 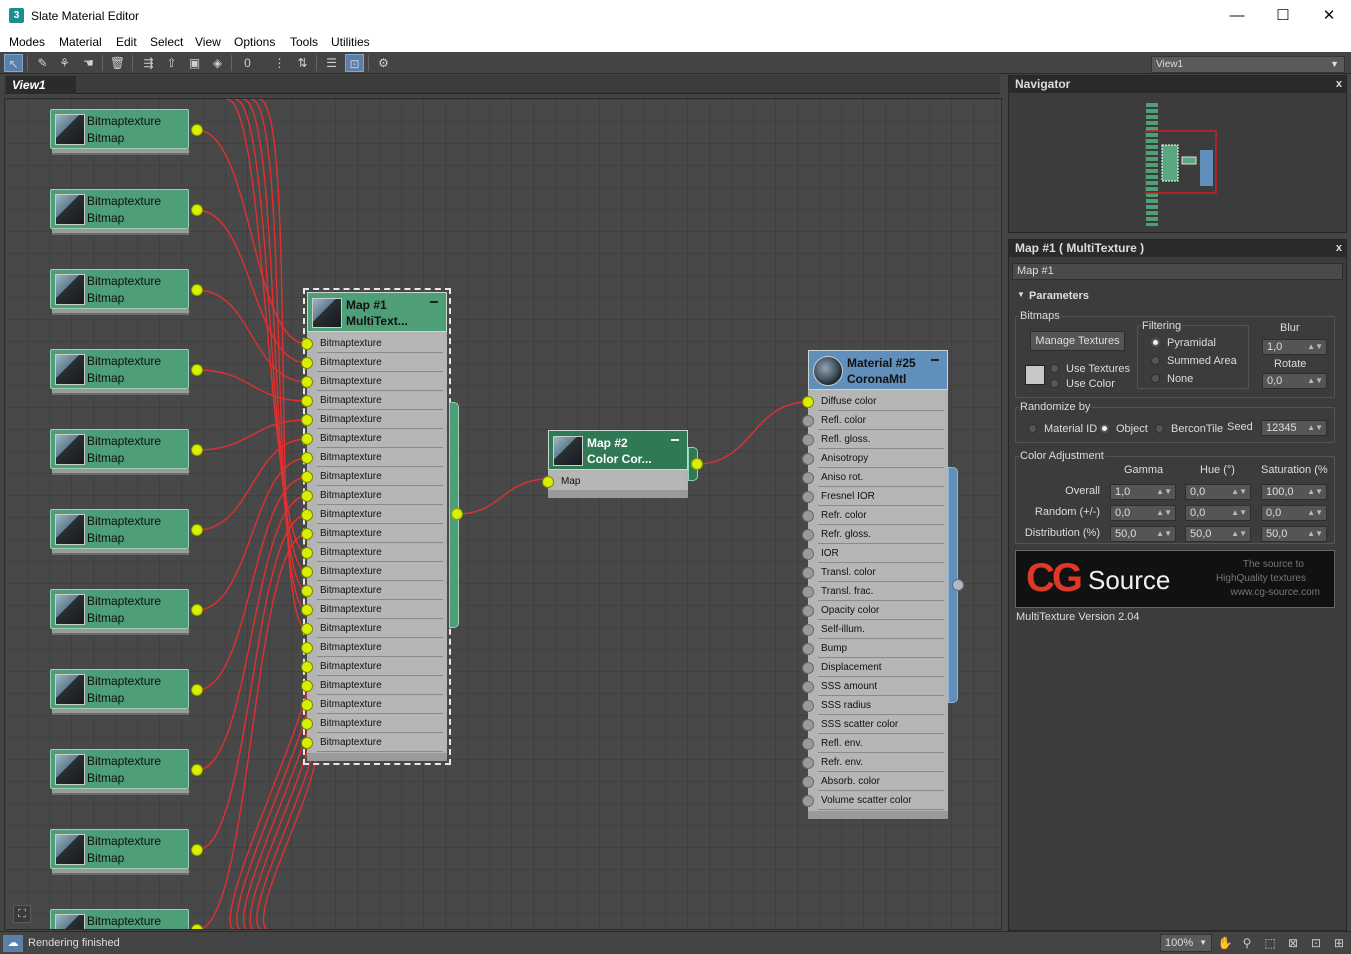 I want to click on rand-bercontile-radio, so click(x=1159, y=428).